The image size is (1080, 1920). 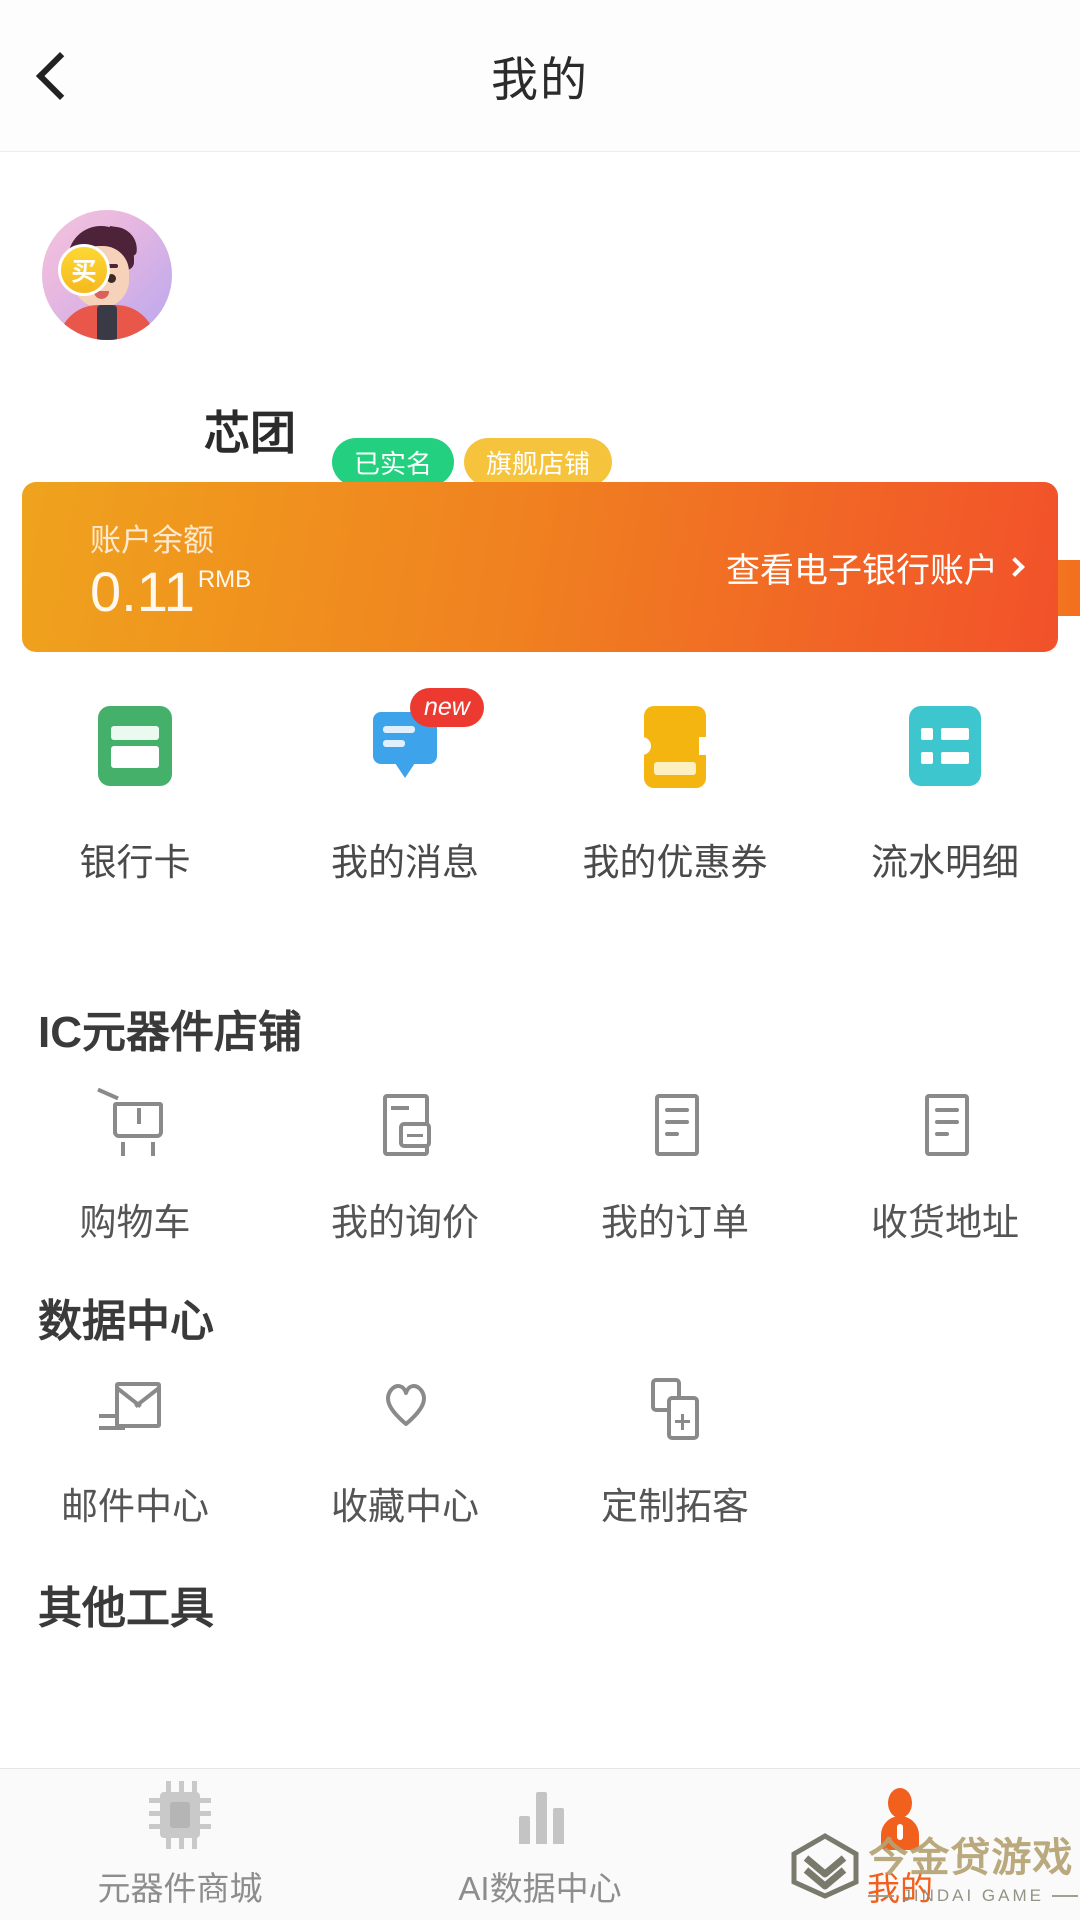 What do you see at coordinates (135, 796) in the screenshot?
I see `quick-action-bank-card: 银行卡` at bounding box center [135, 796].